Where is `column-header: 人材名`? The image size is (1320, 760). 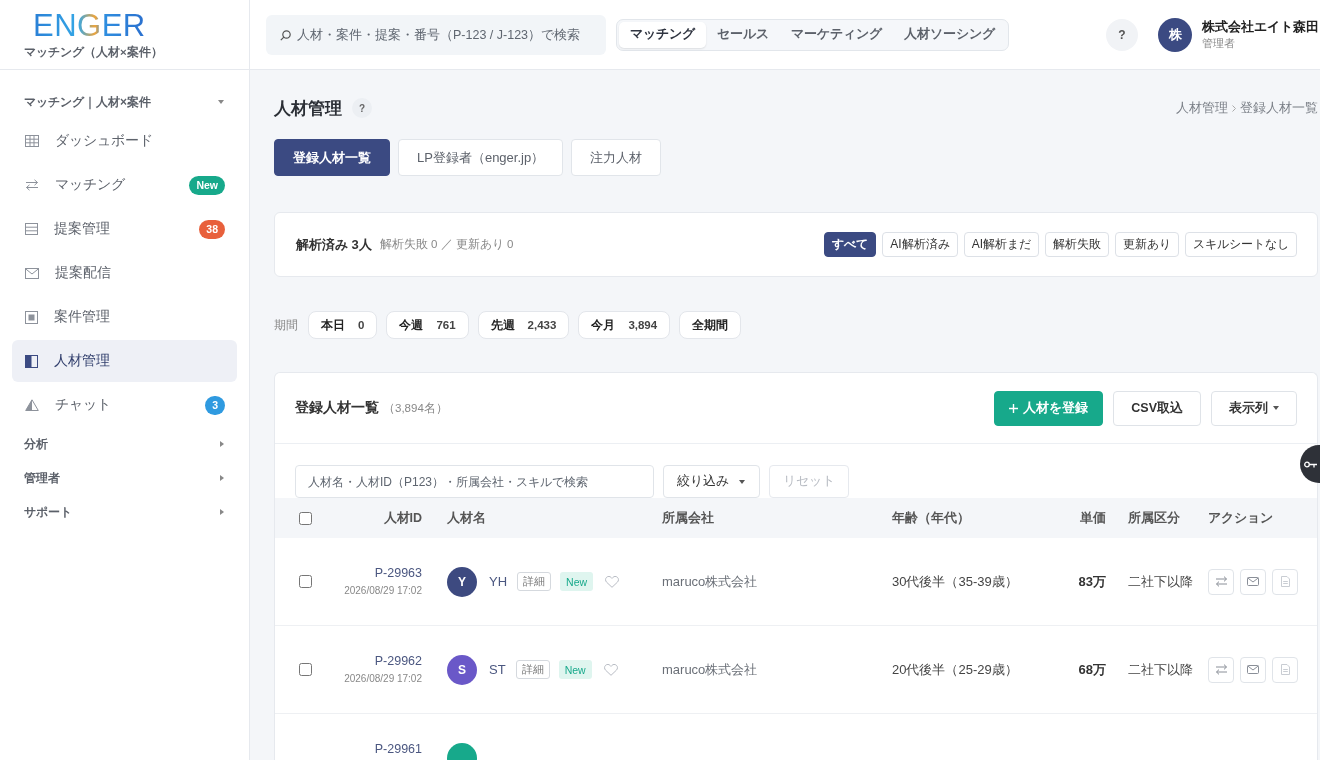
column-header: 人材名 is located at coordinates (466, 518).